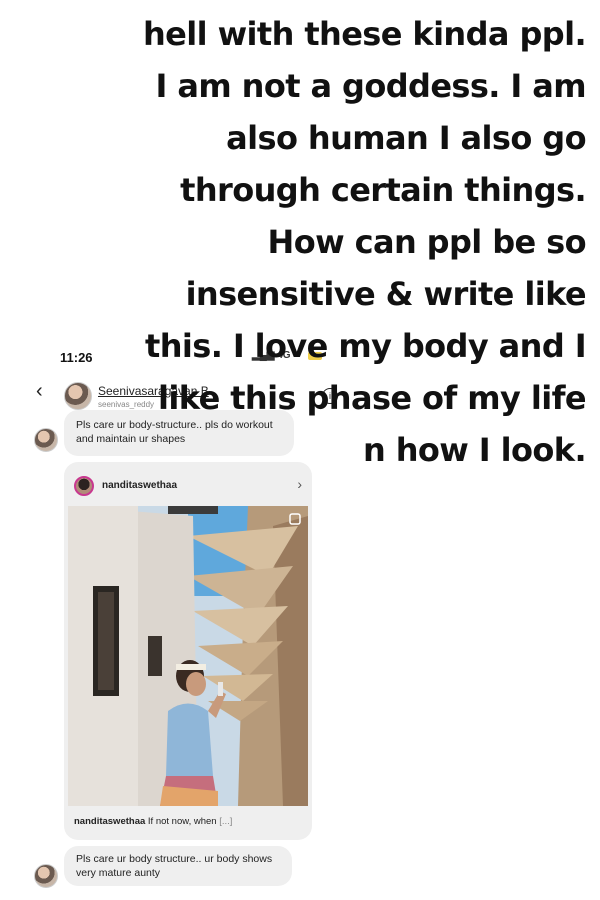 This screenshot has height=900, width=600. Describe the element at coordinates (84, 486) in the screenshot. I see `post-author-avatar` at that location.